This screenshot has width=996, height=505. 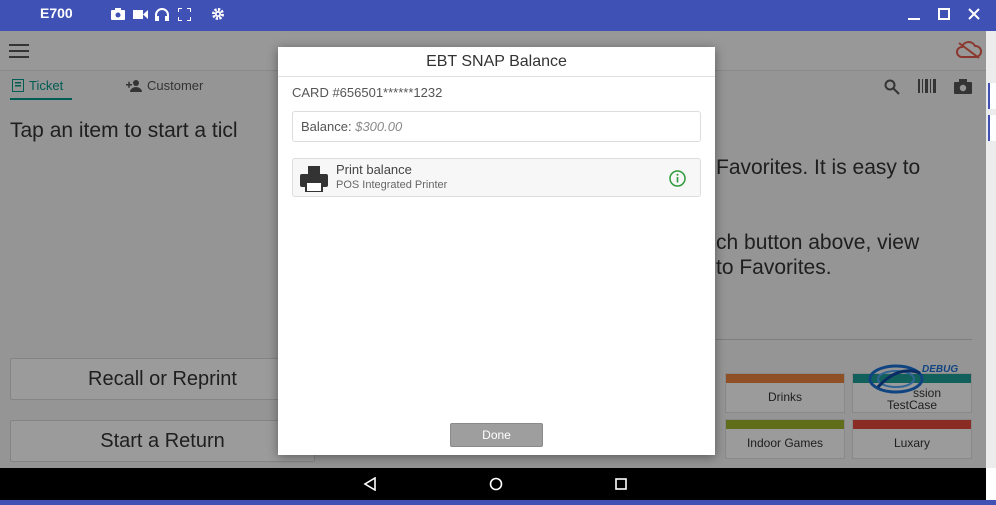 I want to click on video-icon, so click(x=140, y=14).